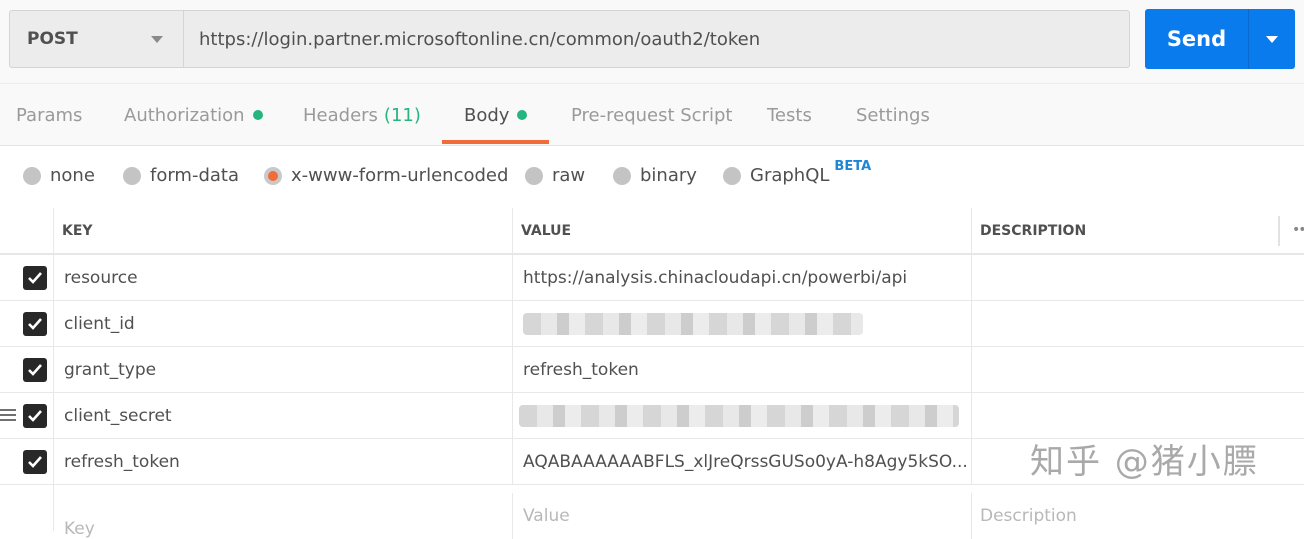 The image size is (1304, 539). I want to click on tab-authorization: Authorization, so click(193, 115).